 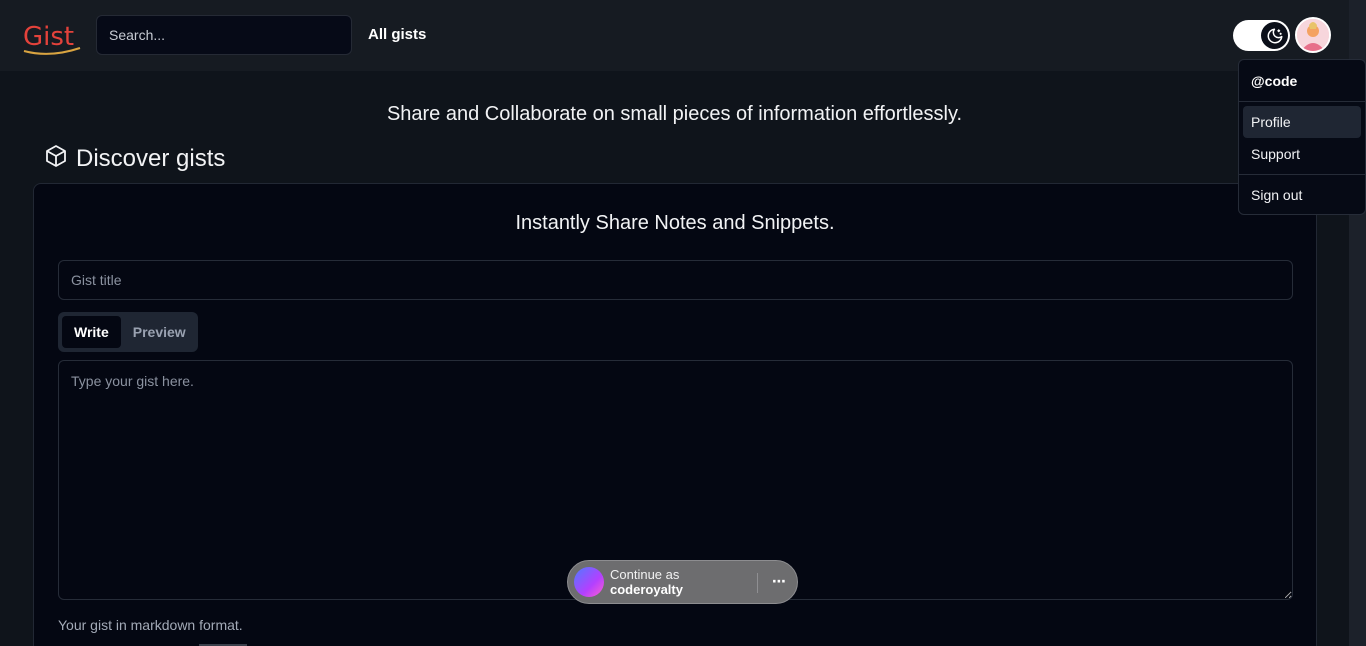 What do you see at coordinates (1313, 35) in the screenshot?
I see `user-avatar` at bounding box center [1313, 35].